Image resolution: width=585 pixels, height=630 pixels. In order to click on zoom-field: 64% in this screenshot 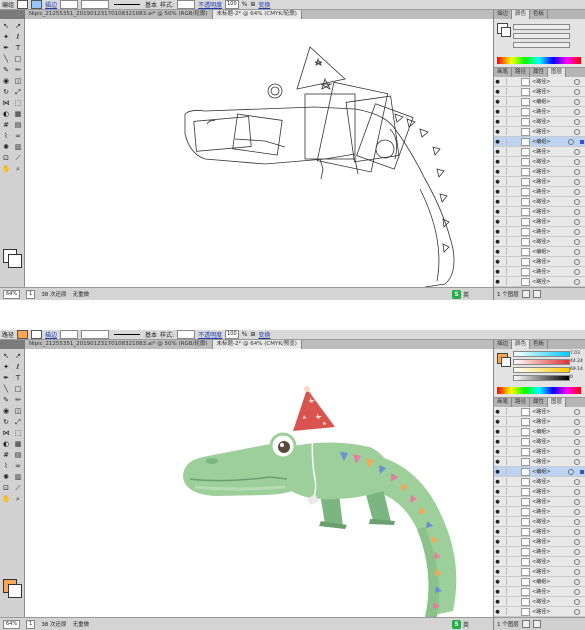, I will do `click(12, 294)`.